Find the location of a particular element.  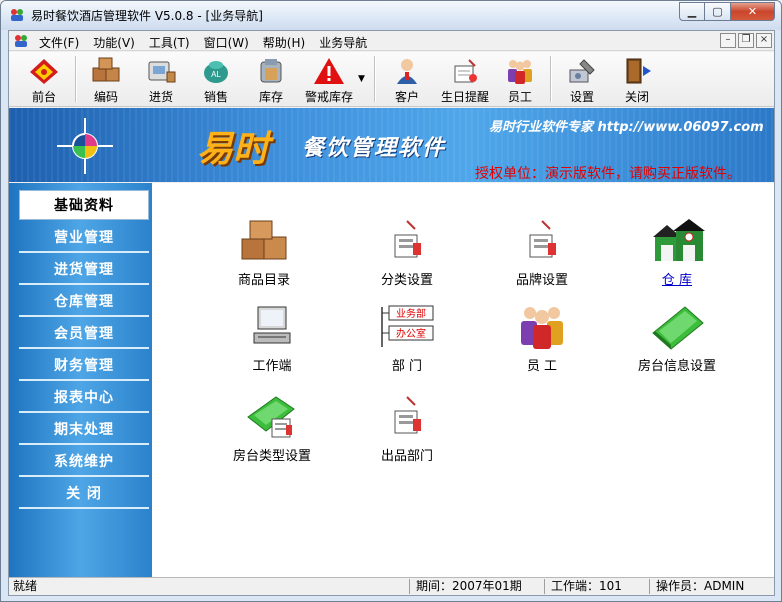

minimize-button: ▁ is located at coordinates (692, 11).